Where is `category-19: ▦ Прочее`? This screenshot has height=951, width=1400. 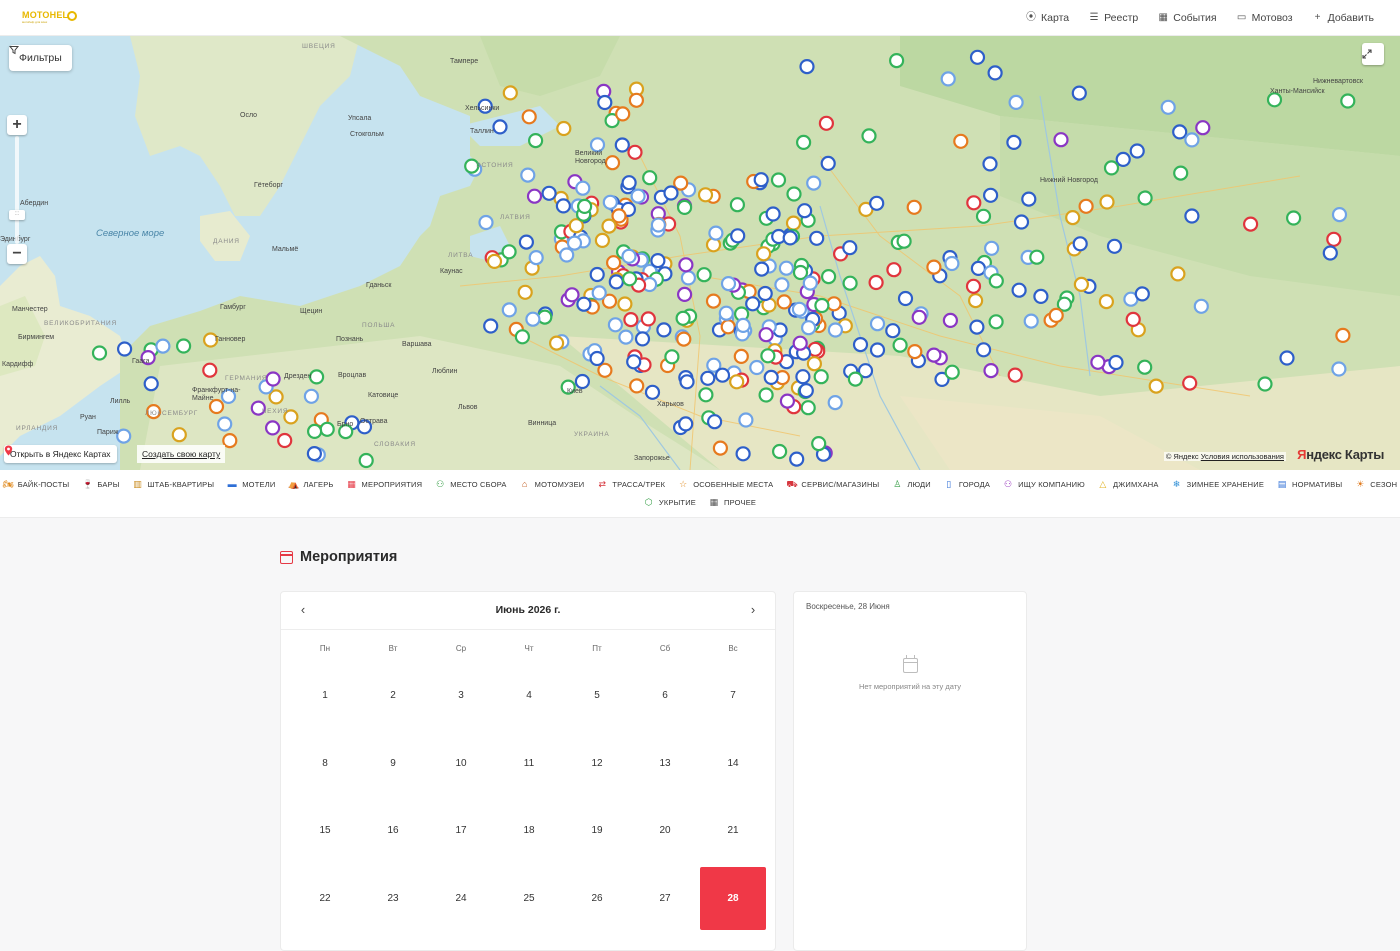
category-19: ▦ Прочее is located at coordinates (732, 502).